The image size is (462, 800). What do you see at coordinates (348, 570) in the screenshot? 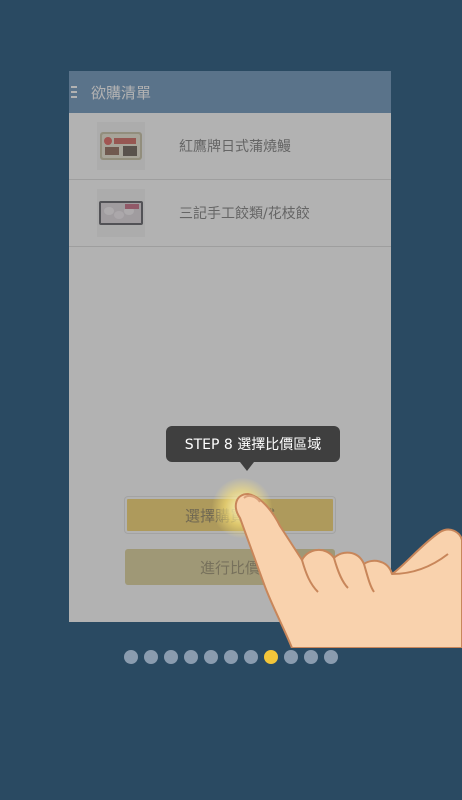
I see `pointing-hand-icon` at bounding box center [348, 570].